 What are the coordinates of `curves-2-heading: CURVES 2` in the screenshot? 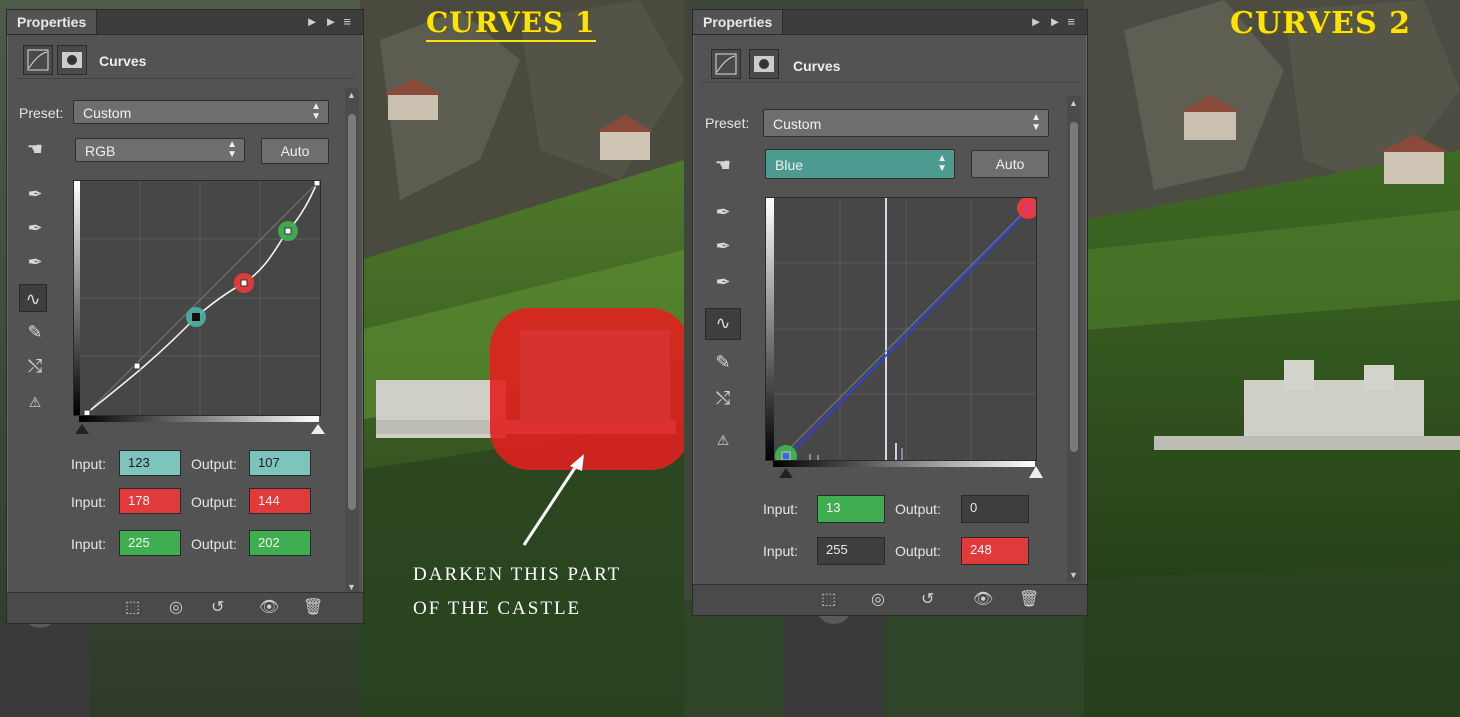 It's located at (1320, 23).